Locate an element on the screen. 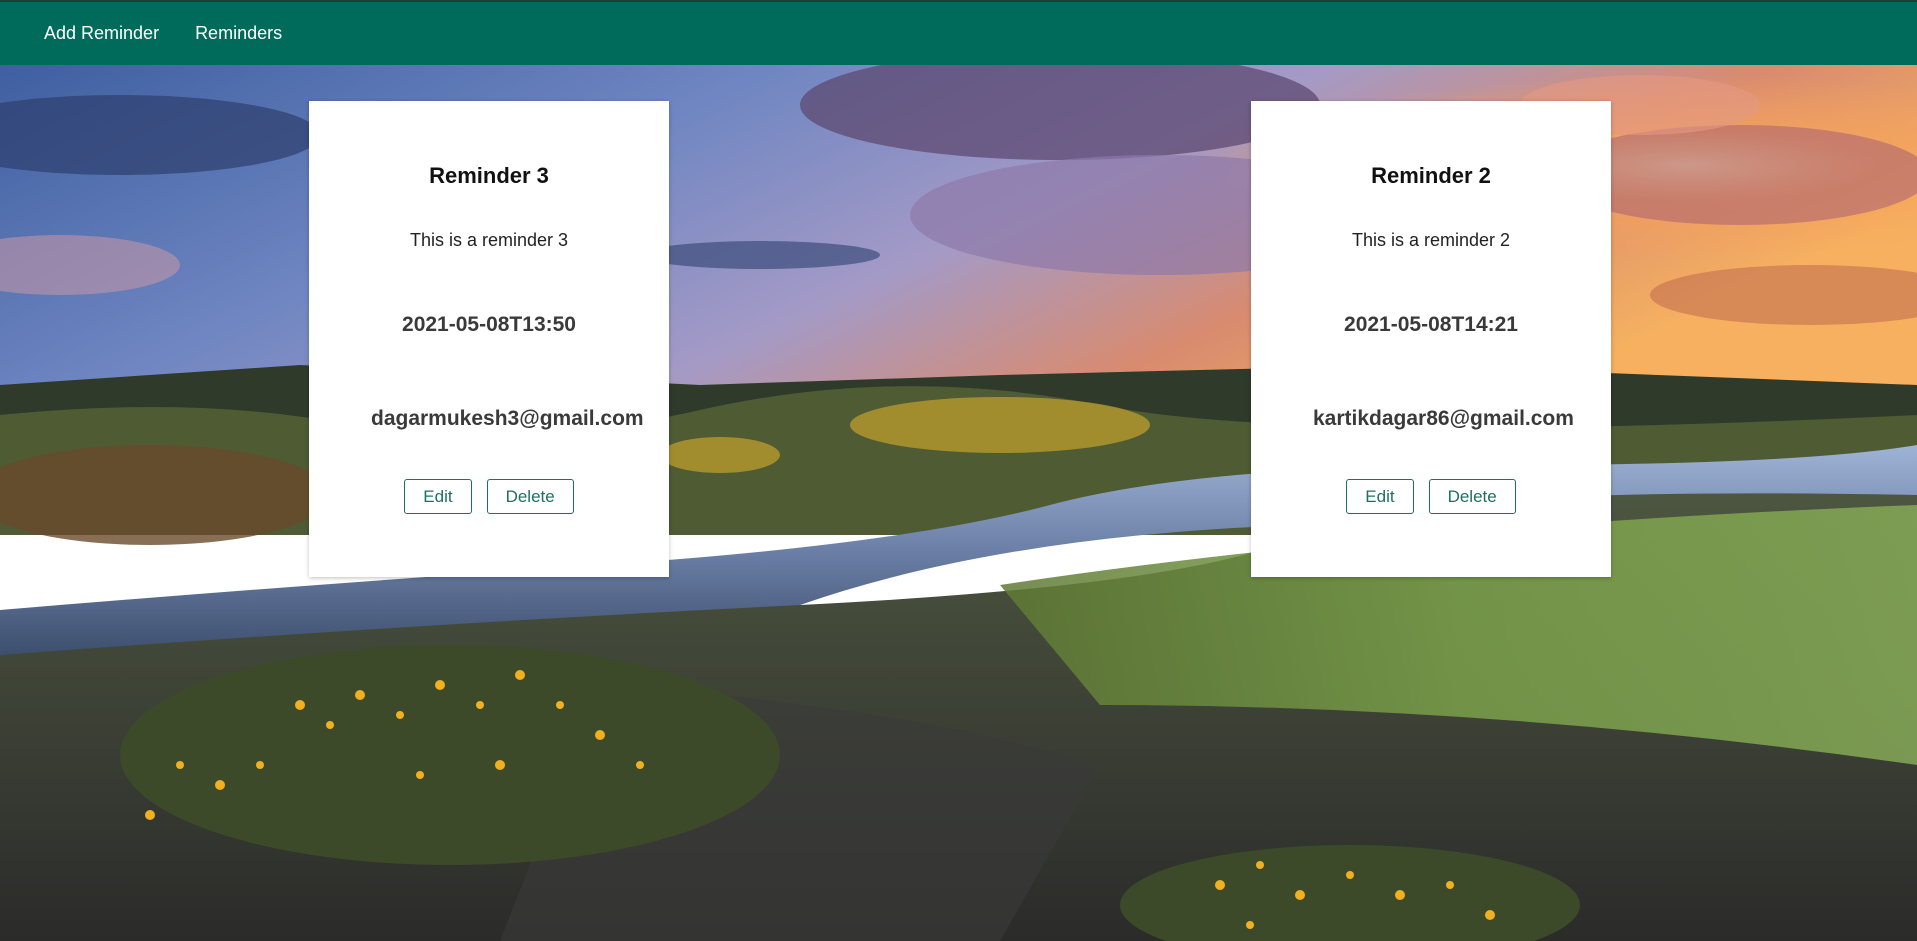 This screenshot has height=941, width=1917. reminder-title: Reminder 3 is located at coordinates (489, 175).